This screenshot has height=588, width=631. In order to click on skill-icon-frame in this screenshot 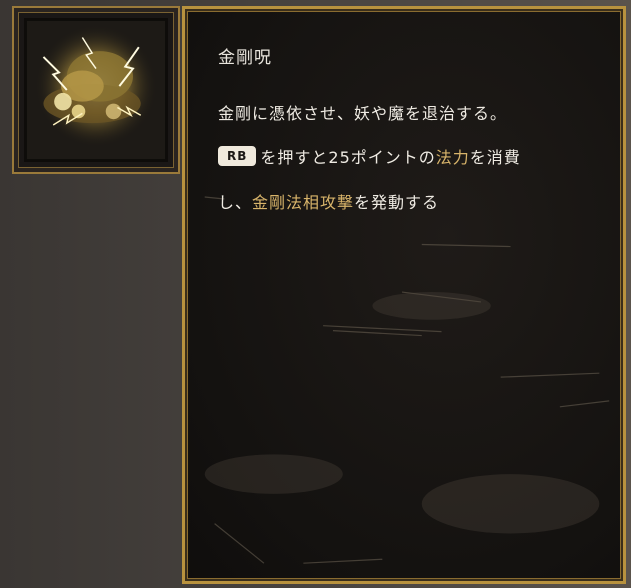, I will do `click(96, 90)`.